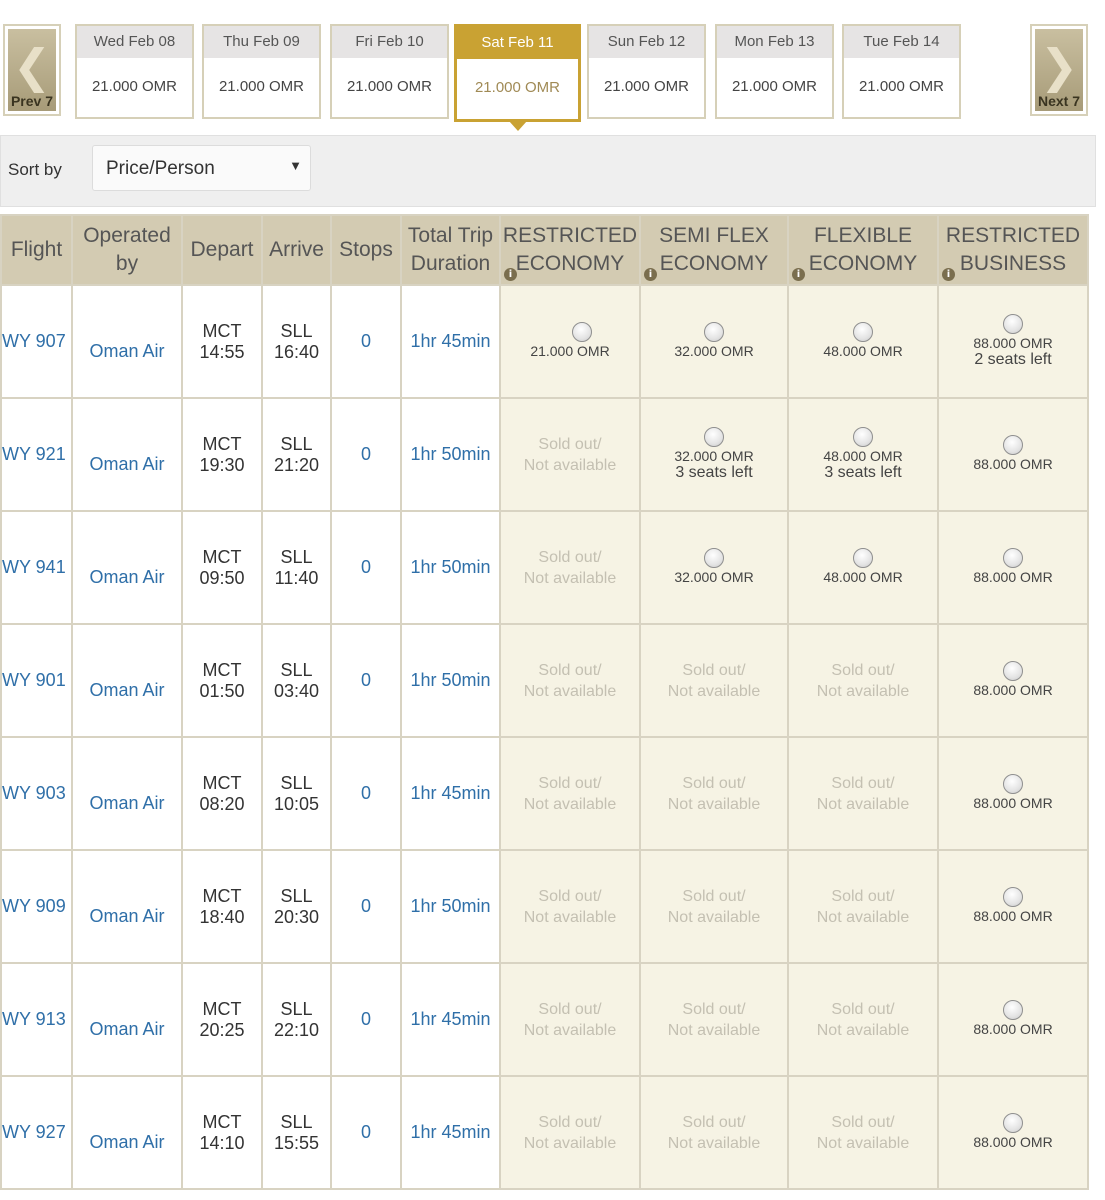 The height and width of the screenshot is (1200, 1105). Describe the element at coordinates (36, 1019) in the screenshot. I see `flight-number: WY 913` at that location.